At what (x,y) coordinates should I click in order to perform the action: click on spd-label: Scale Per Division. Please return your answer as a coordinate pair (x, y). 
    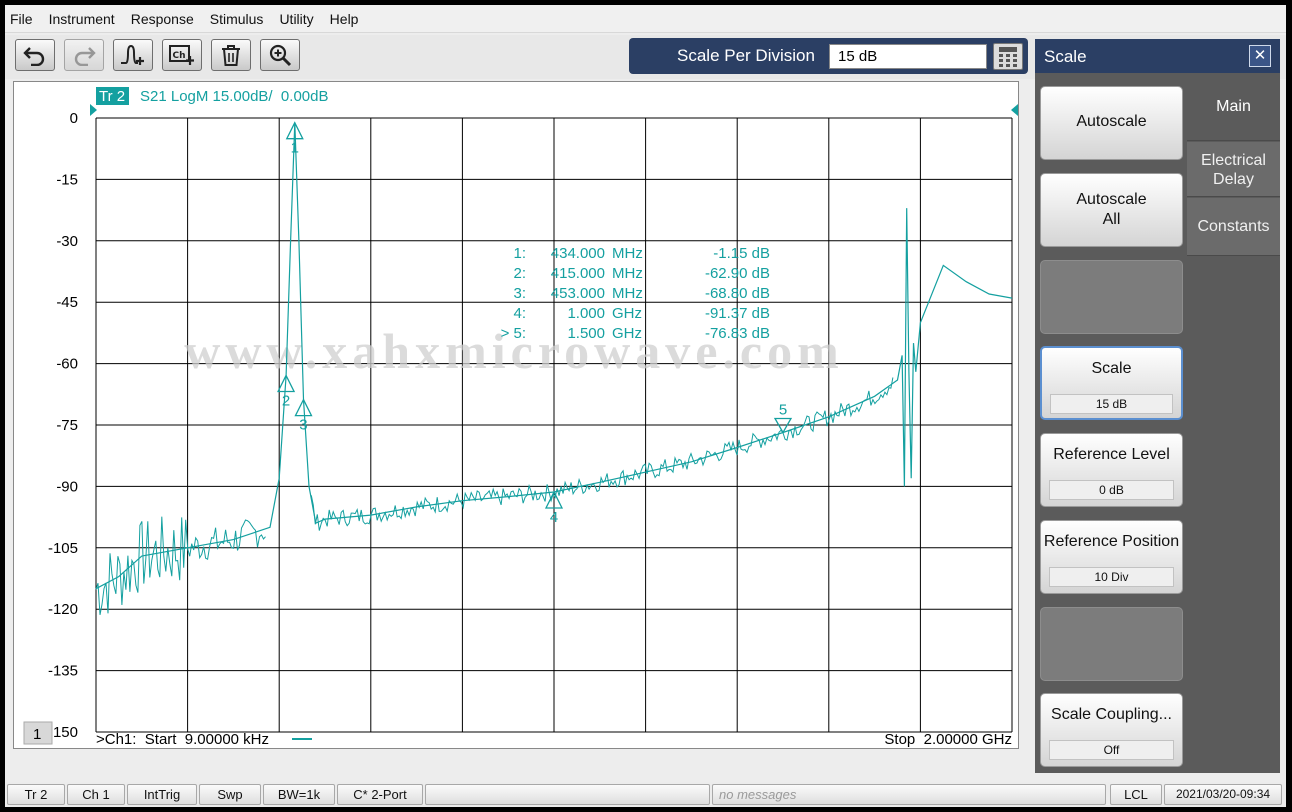
    Looking at the image, I should click on (746, 55).